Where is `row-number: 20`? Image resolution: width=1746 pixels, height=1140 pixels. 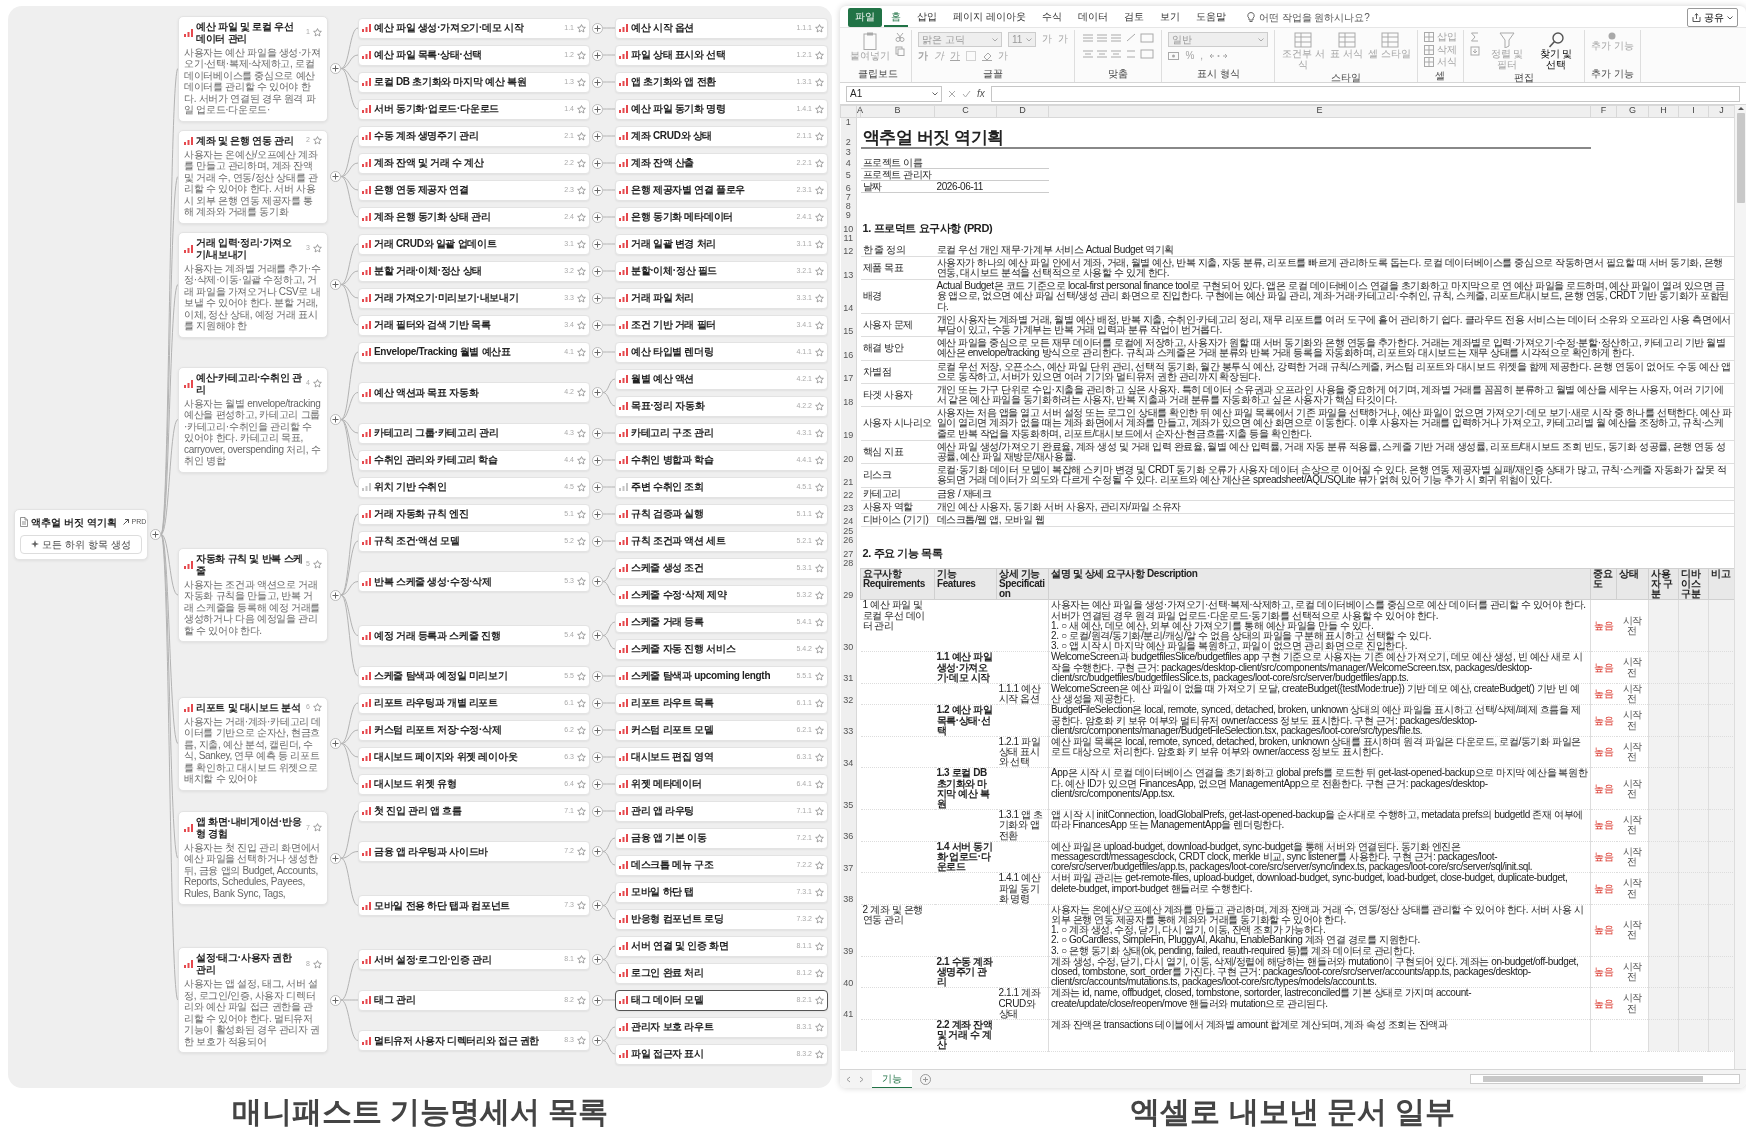
row-number: 20 is located at coordinates (848, 452).